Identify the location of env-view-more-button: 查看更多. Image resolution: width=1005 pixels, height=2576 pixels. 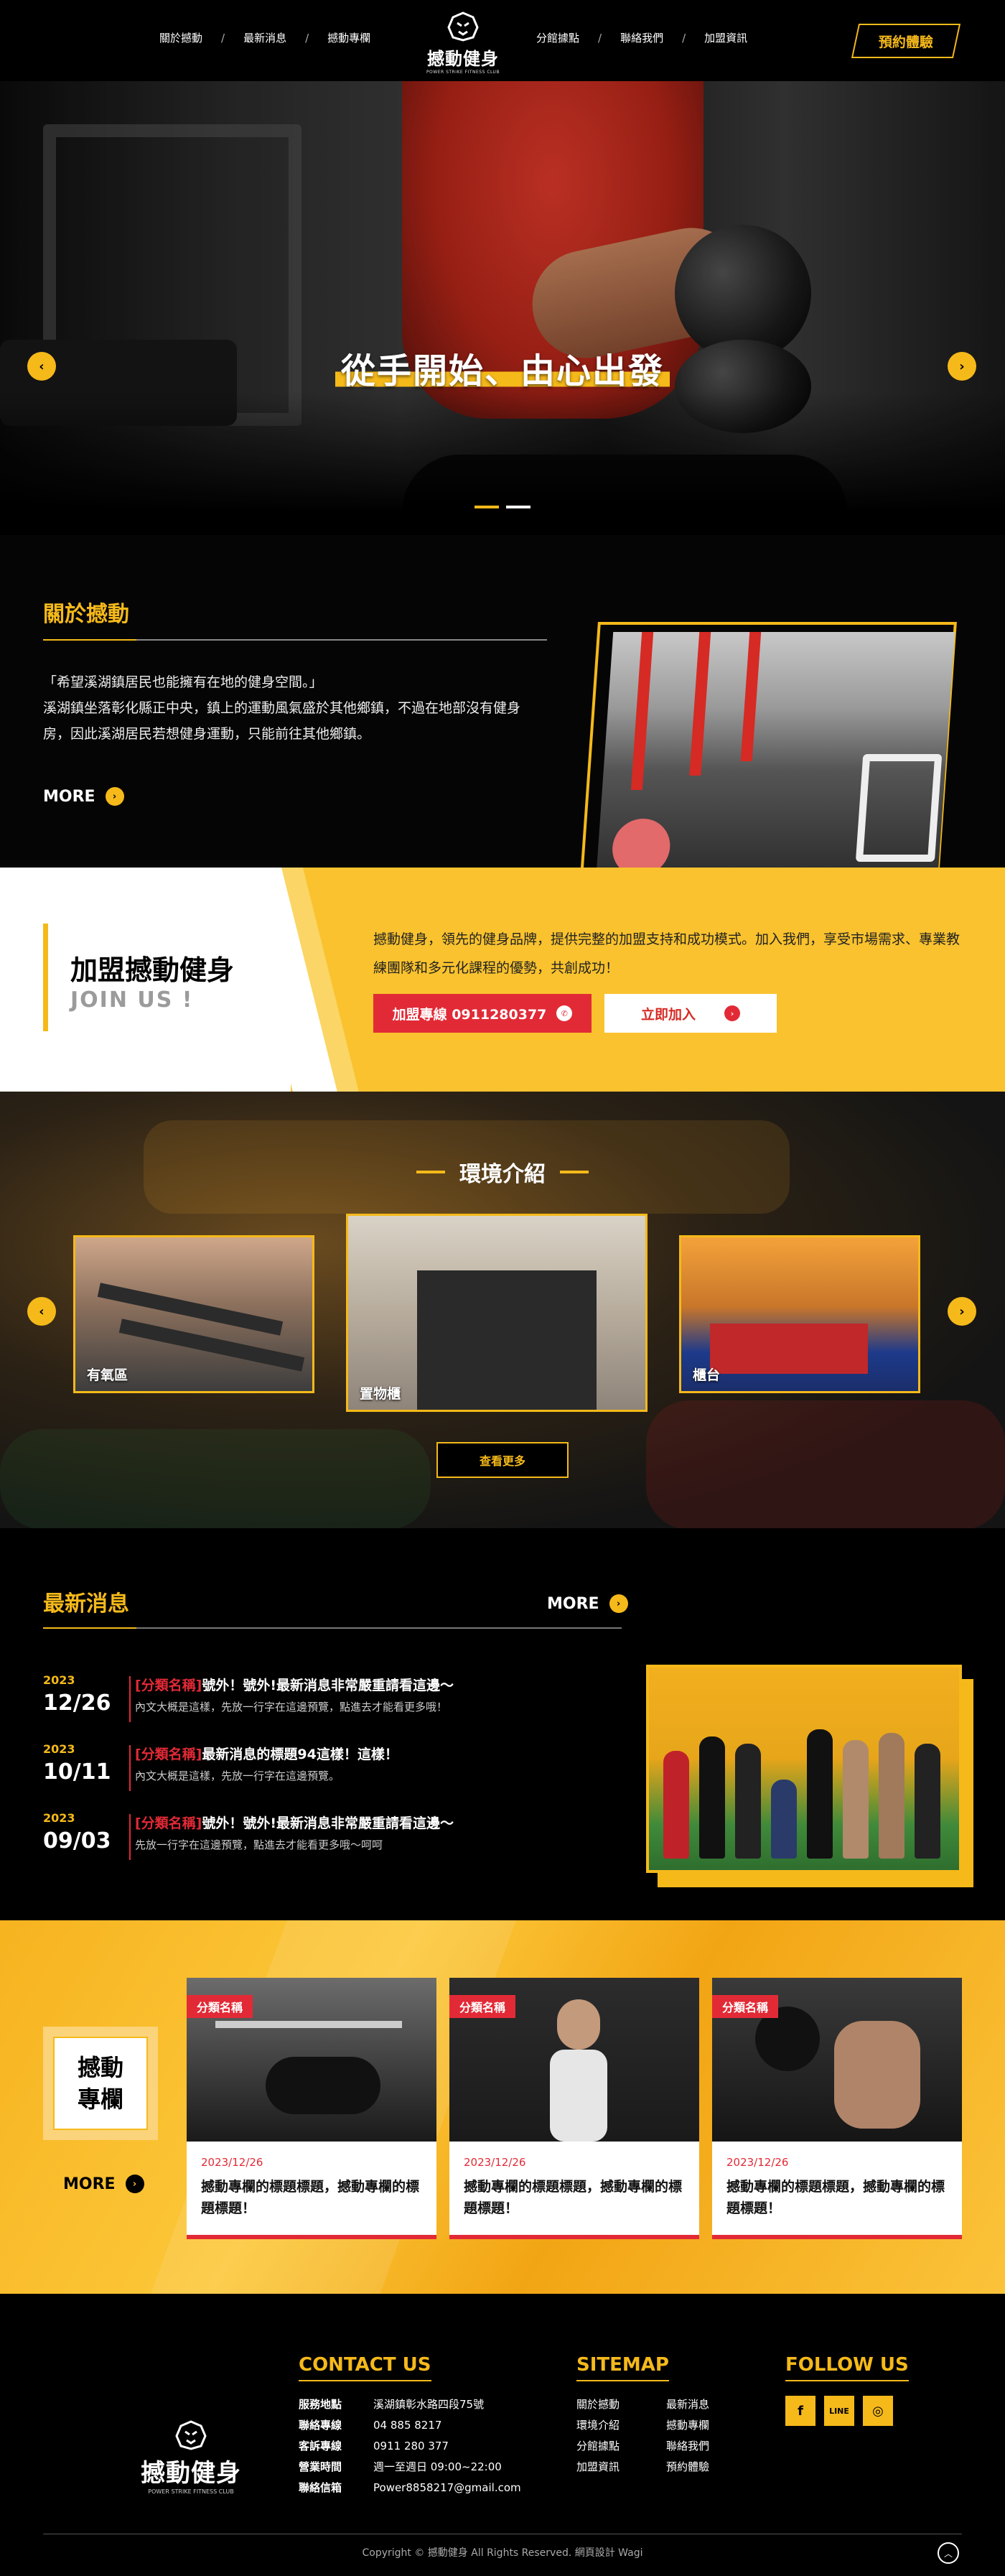
(502, 1460).